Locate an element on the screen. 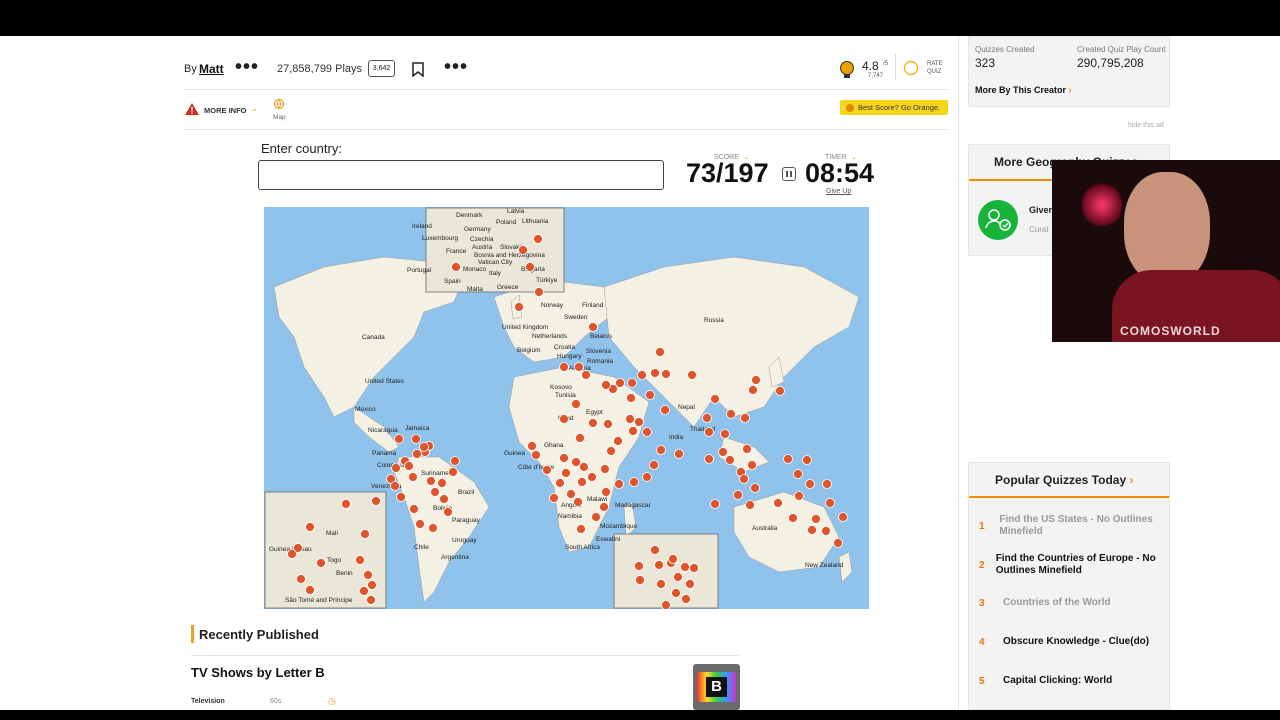 This screenshot has height=720, width=1280. author-link: Matt is located at coordinates (211, 69).